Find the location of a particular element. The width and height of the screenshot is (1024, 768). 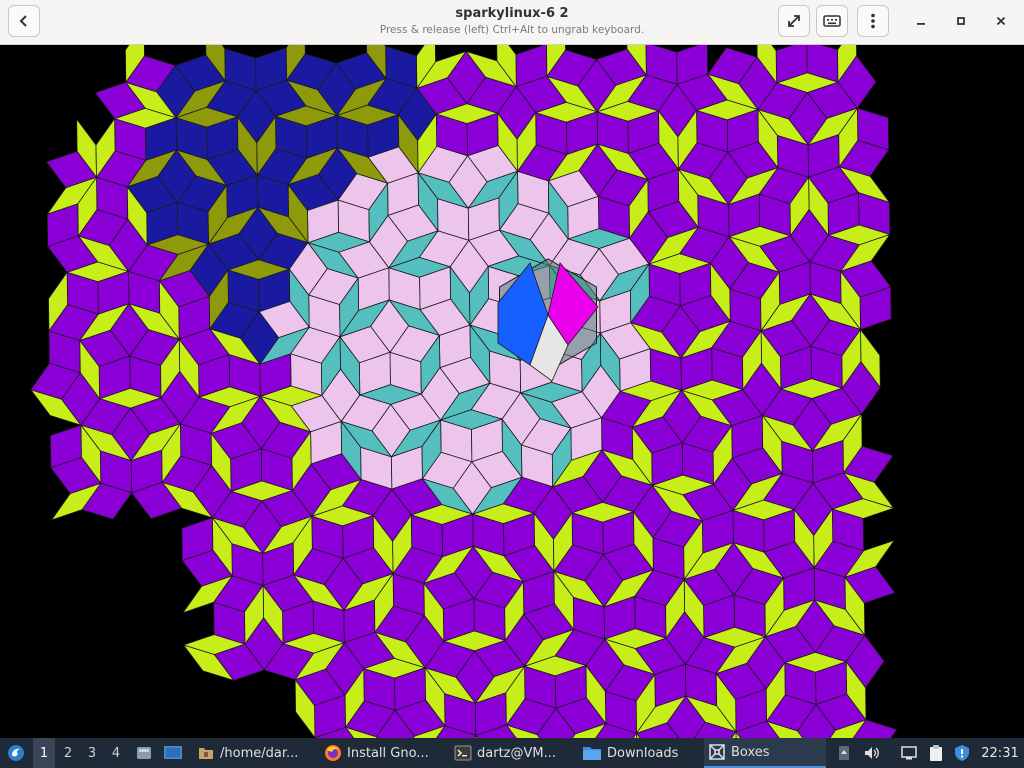

file-manager-launcher is located at coordinates (144, 753).